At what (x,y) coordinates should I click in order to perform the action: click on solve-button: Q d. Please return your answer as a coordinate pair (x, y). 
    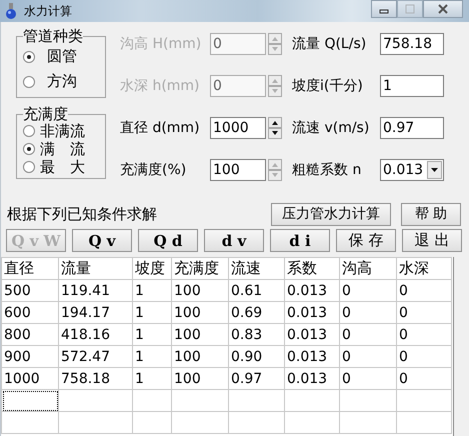
    Looking at the image, I should click on (168, 240).